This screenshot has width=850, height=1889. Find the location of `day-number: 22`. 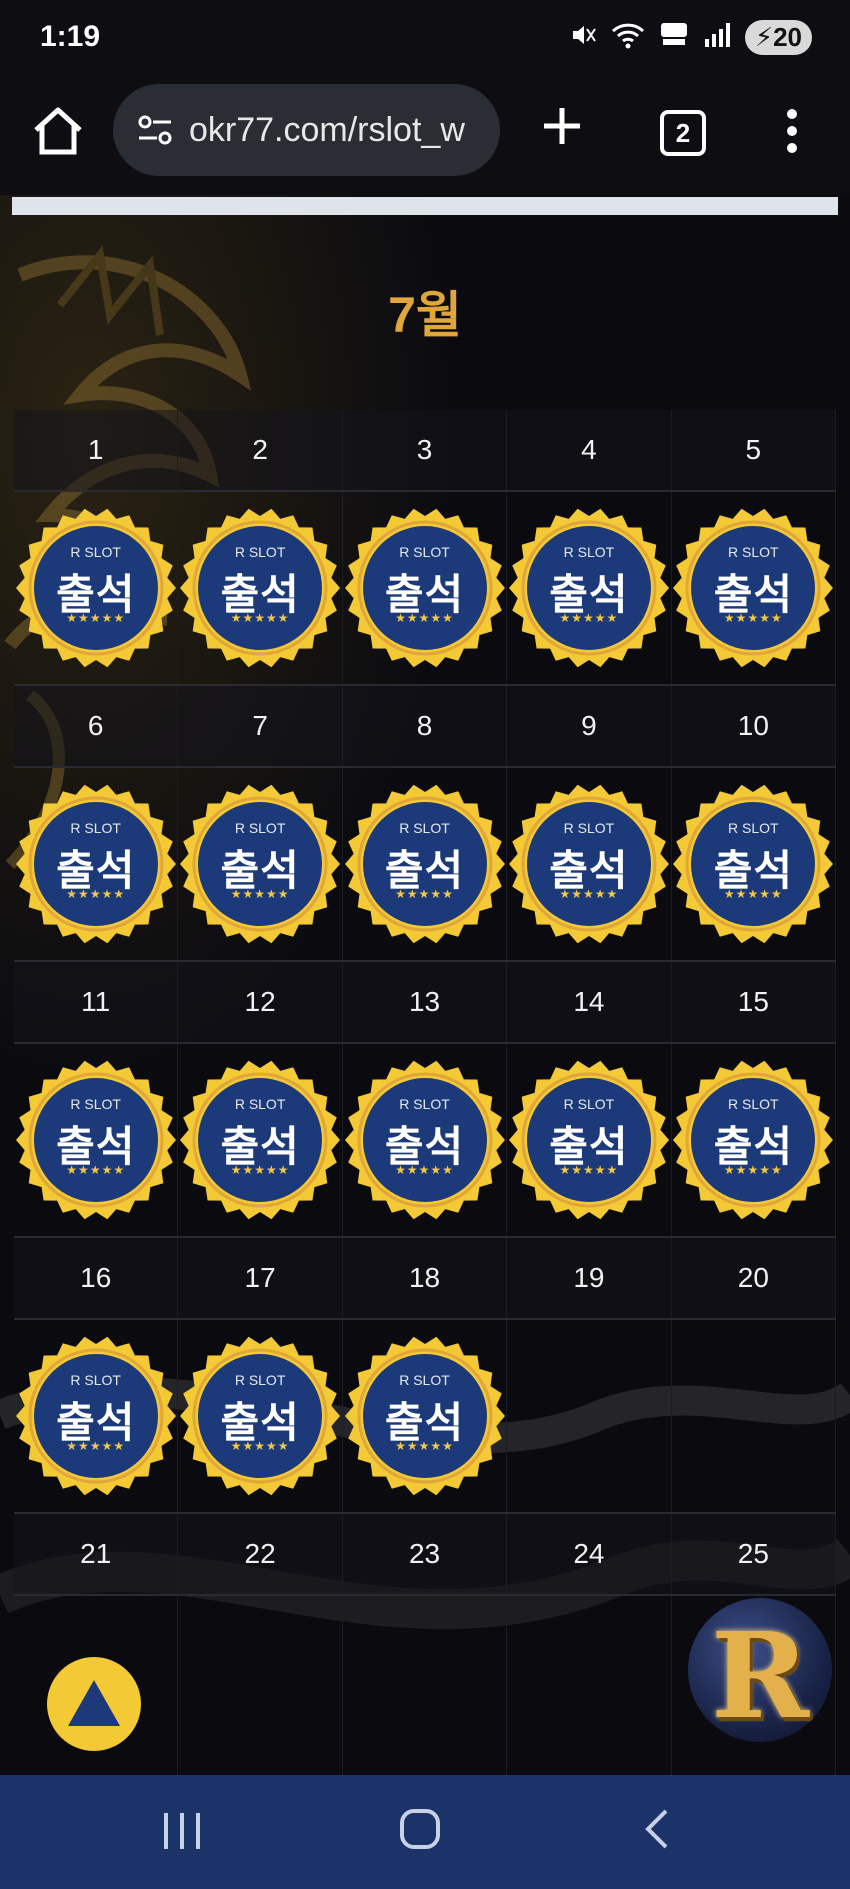

day-number: 22 is located at coordinates (260, 1554).